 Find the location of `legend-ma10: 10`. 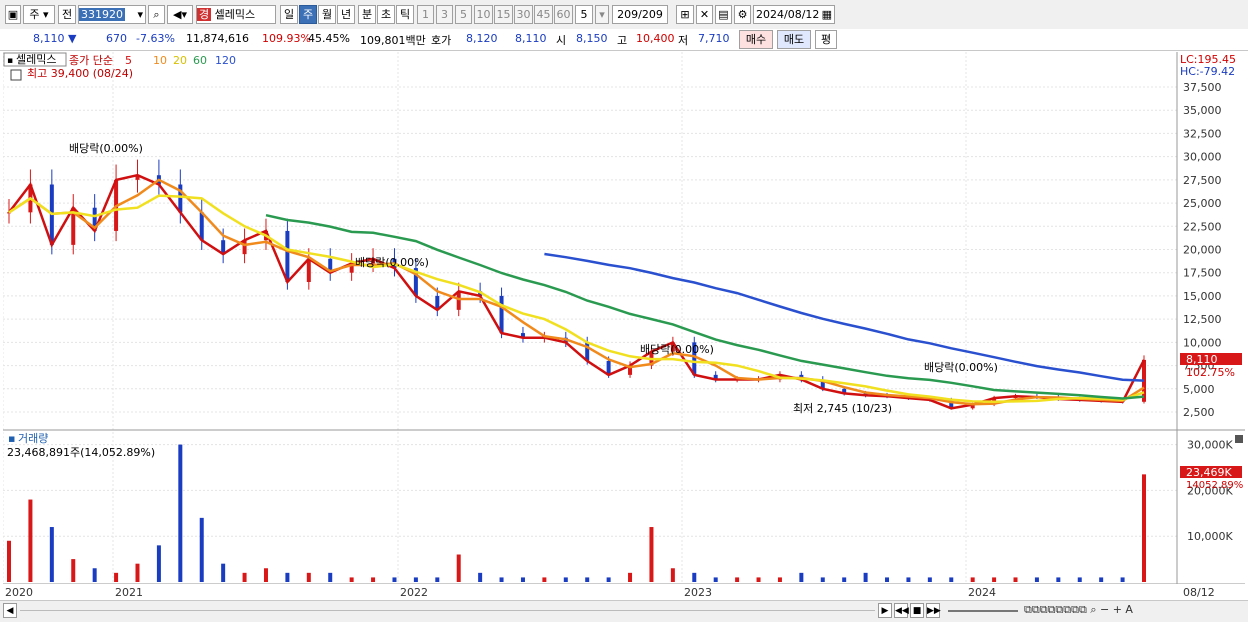

legend-ma10: 10 is located at coordinates (160, 60).